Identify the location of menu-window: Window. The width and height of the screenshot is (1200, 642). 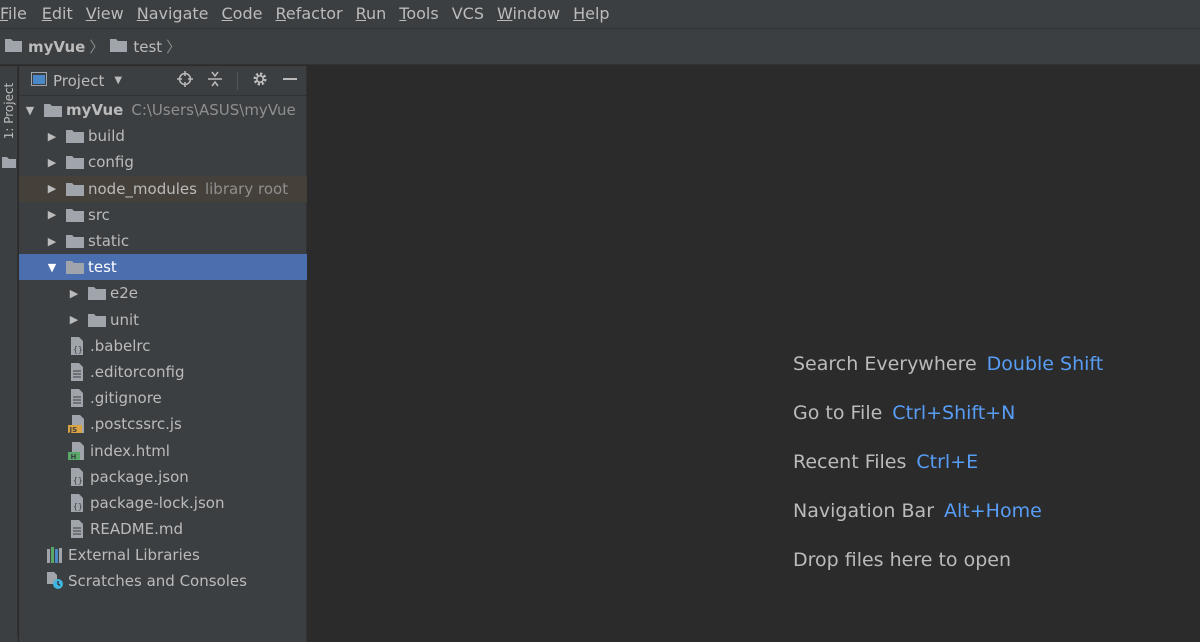
(532, 14).